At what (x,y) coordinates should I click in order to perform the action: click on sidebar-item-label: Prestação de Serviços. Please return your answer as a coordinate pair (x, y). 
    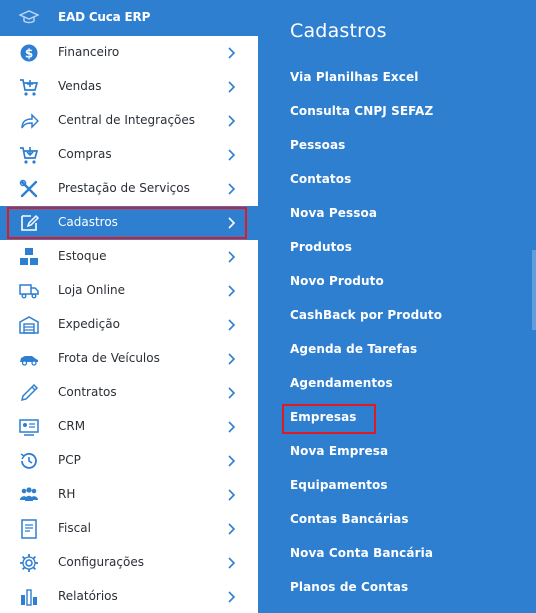
    Looking at the image, I should click on (124, 188).